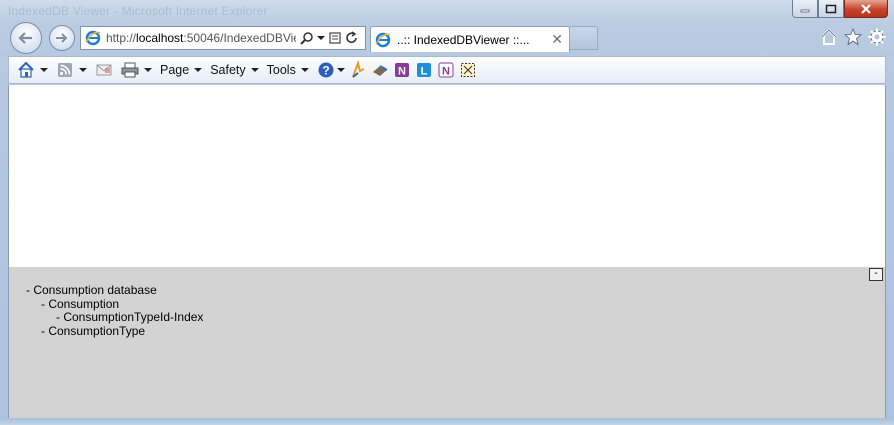 This screenshot has height=425, width=894. Describe the element at coordinates (281, 70) in the screenshot. I see `tools-menu-label: Tools` at that location.